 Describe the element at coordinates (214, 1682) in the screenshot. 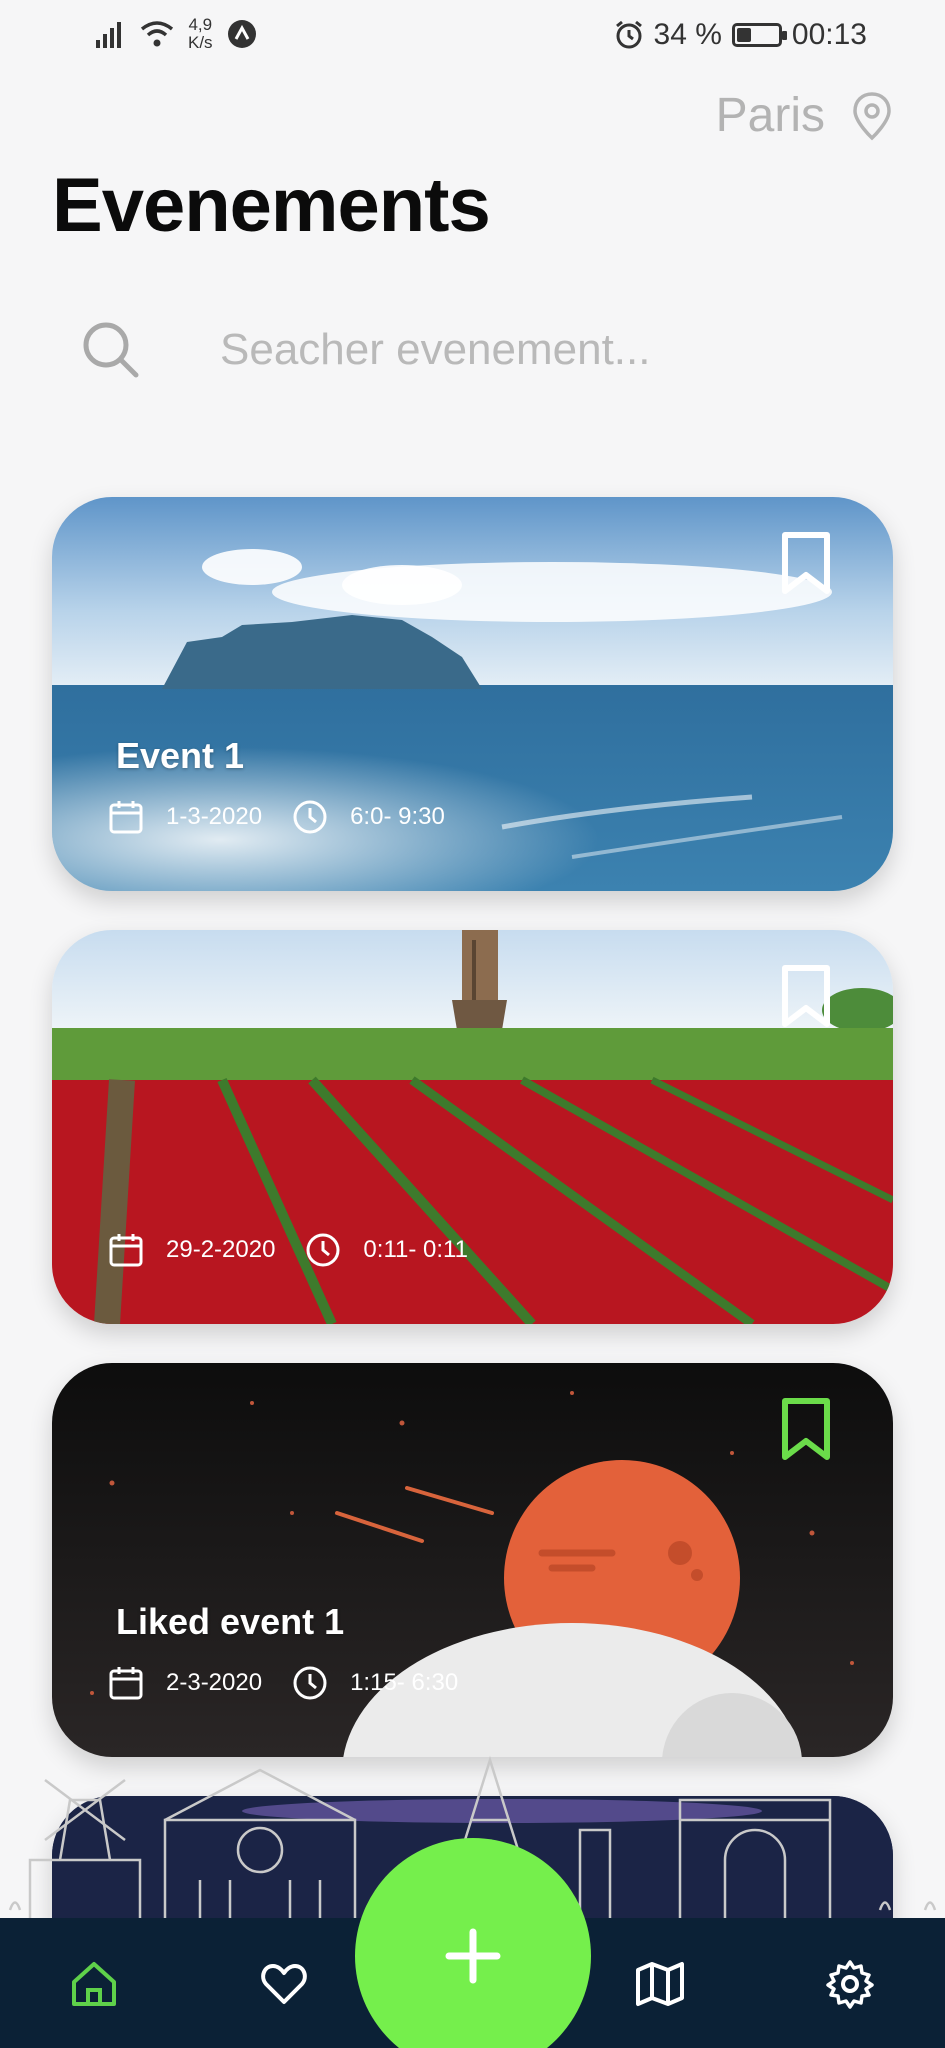

I see `event-date: 2-3-2020` at that location.